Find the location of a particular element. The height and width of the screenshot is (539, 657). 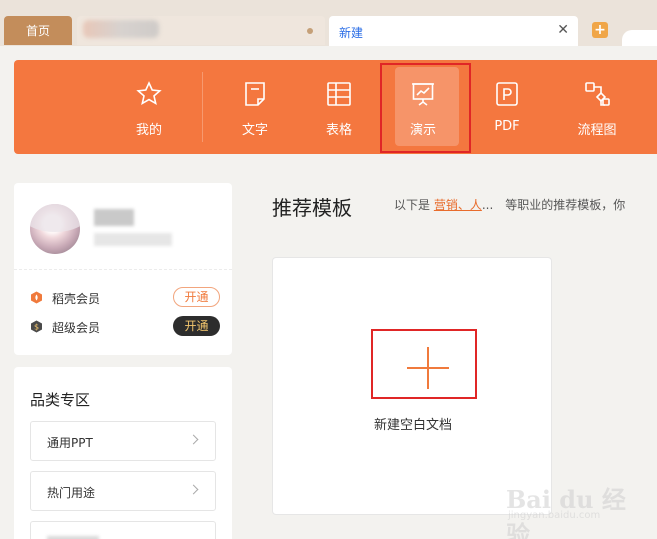

super-vip-icon: $ is located at coordinates (36, 326).